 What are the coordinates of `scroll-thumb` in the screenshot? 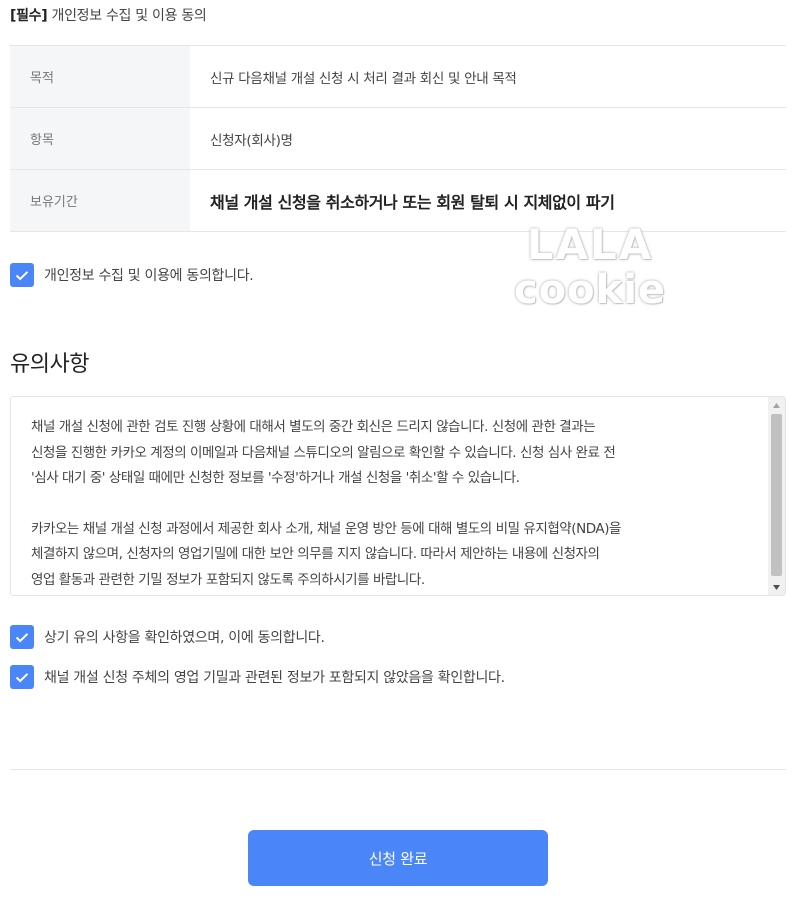 It's located at (776, 495).